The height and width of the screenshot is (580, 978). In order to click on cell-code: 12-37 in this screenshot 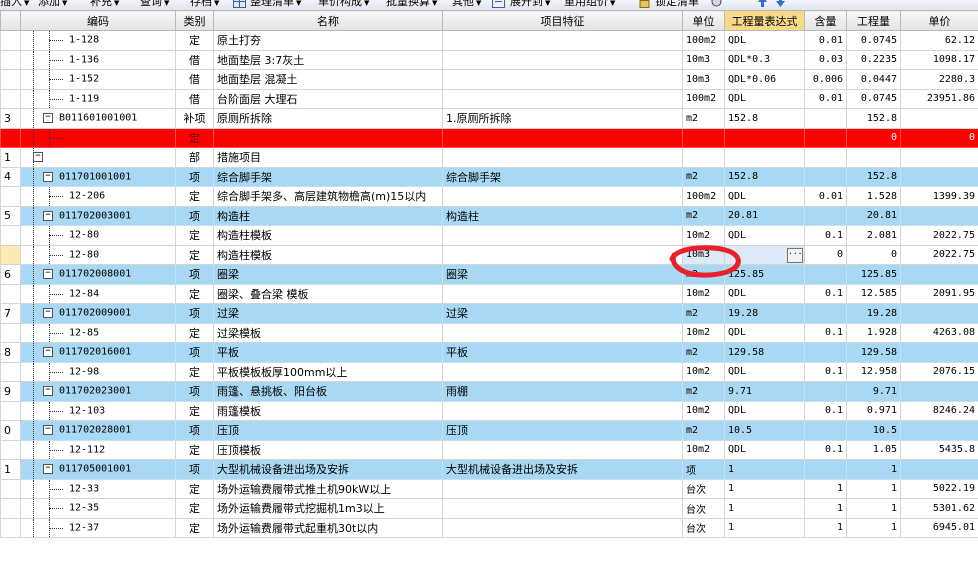, I will do `click(98, 527)`.